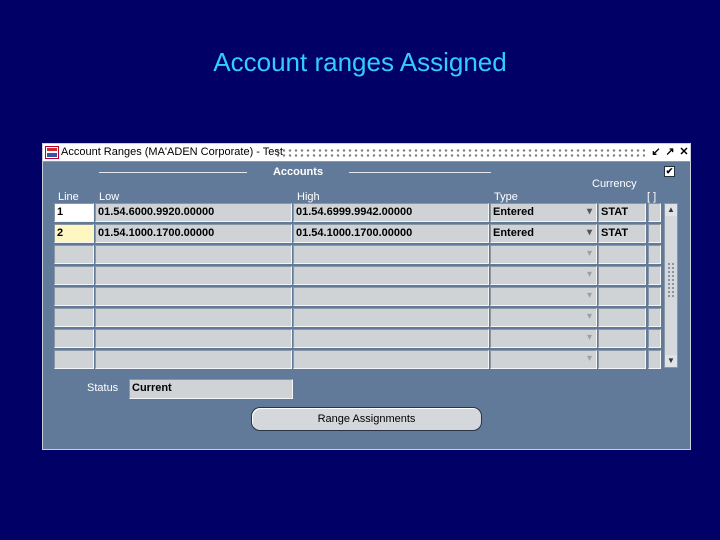  What do you see at coordinates (671, 280) in the screenshot?
I see `scroll-thumb` at bounding box center [671, 280].